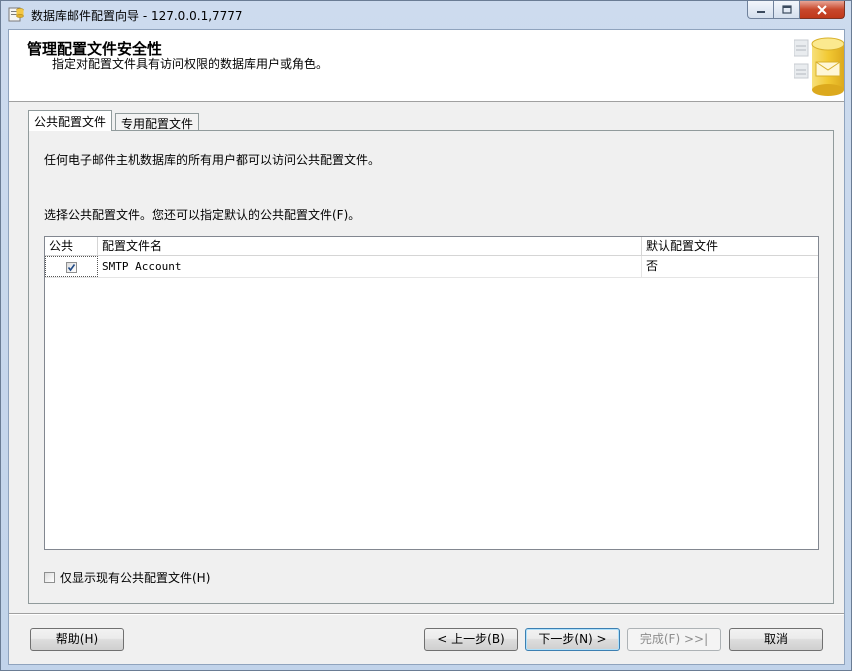  What do you see at coordinates (137, 16) in the screenshot?
I see `window-title: 数据库邮件配置向导 - 127.0.0.1,7777` at bounding box center [137, 16].